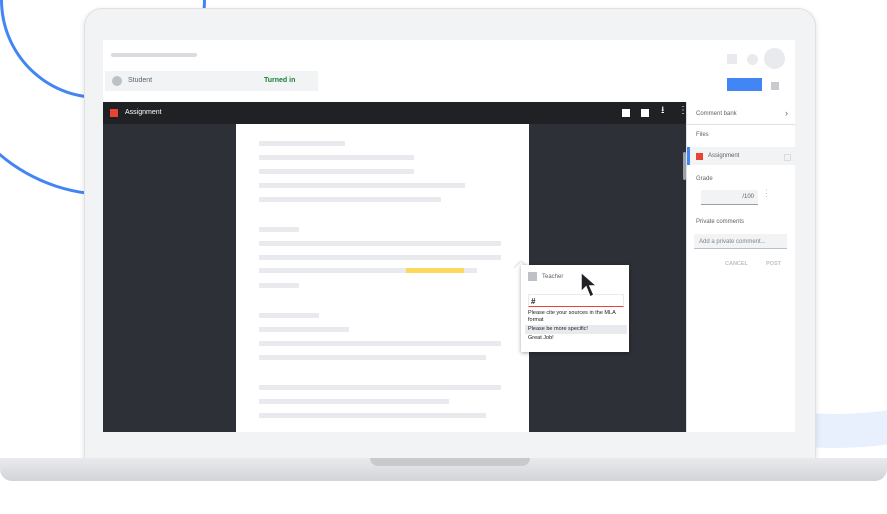 This screenshot has width=887, height=514. I want to click on laptop-notch, so click(450, 462).